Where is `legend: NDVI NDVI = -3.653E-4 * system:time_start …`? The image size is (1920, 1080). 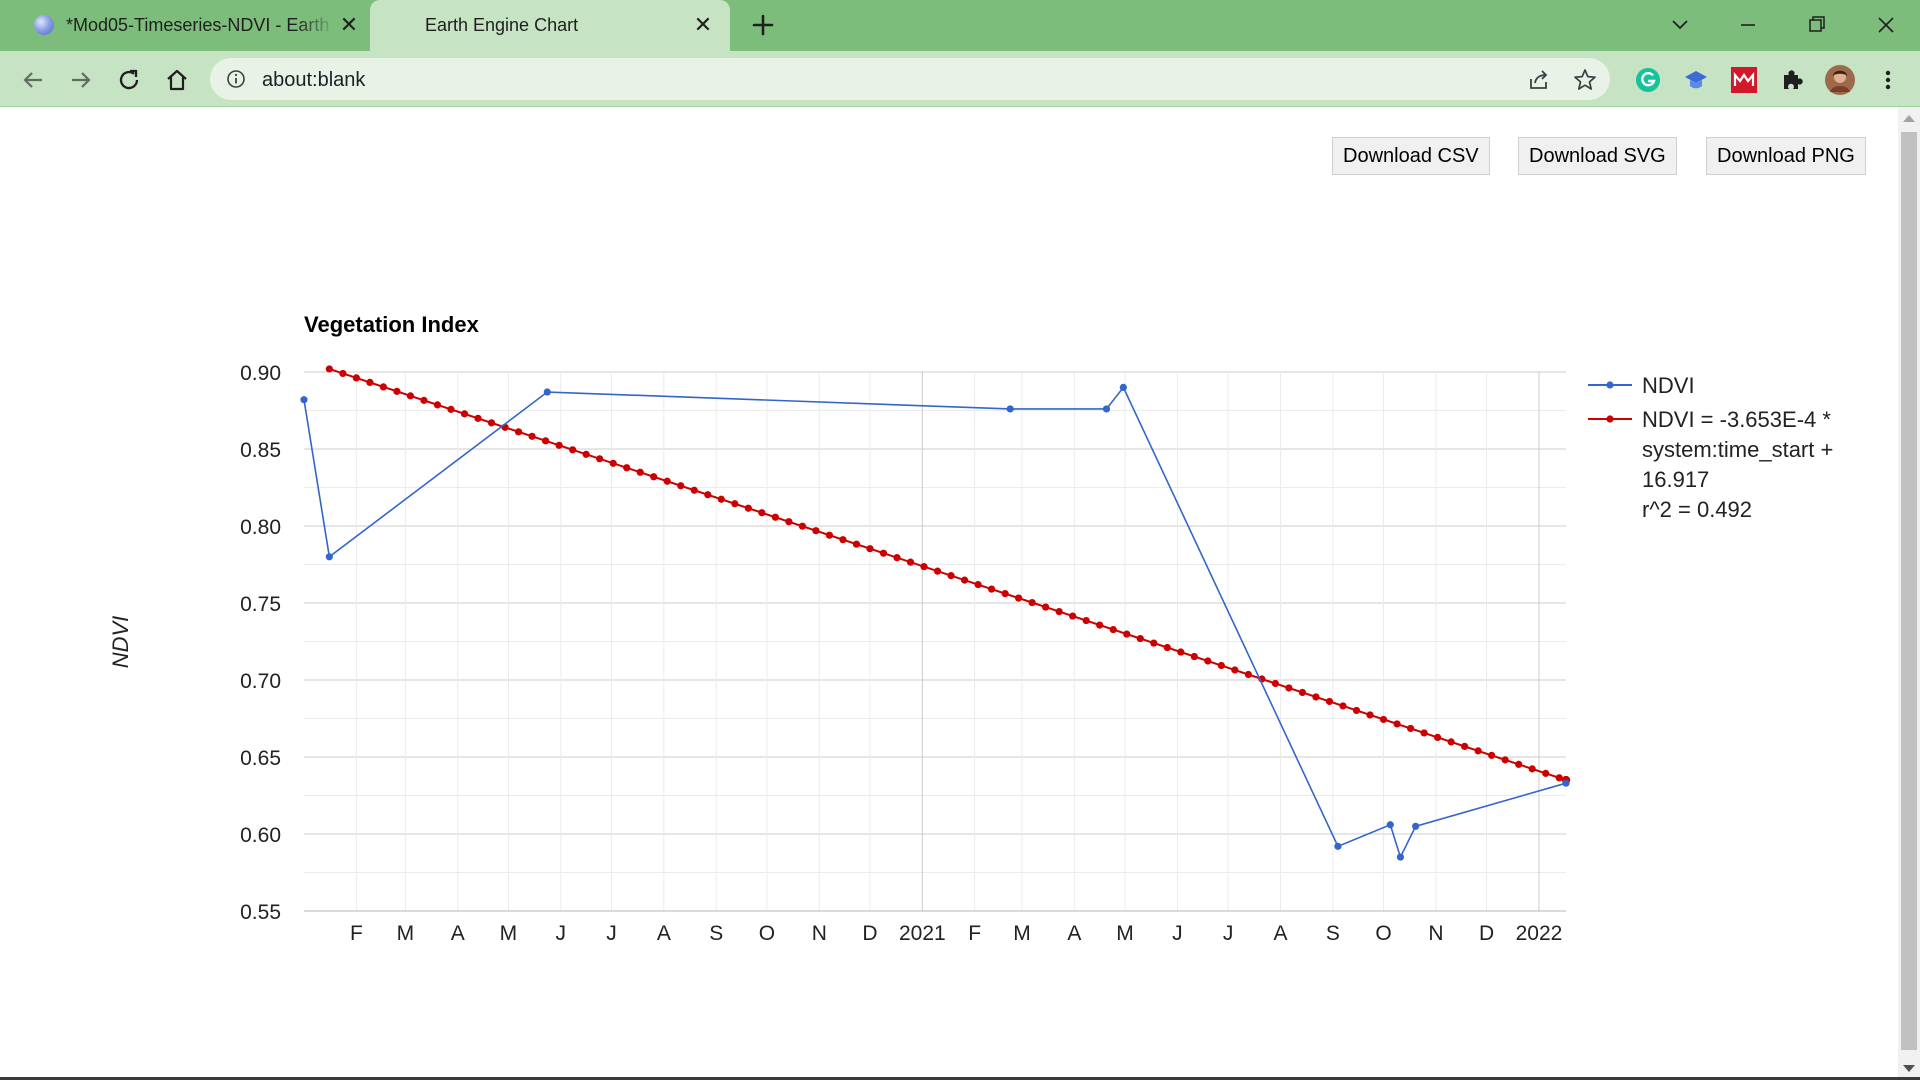
legend: NDVI NDVI = -3.653E-4 * system:time_start … is located at coordinates (1710, 447).